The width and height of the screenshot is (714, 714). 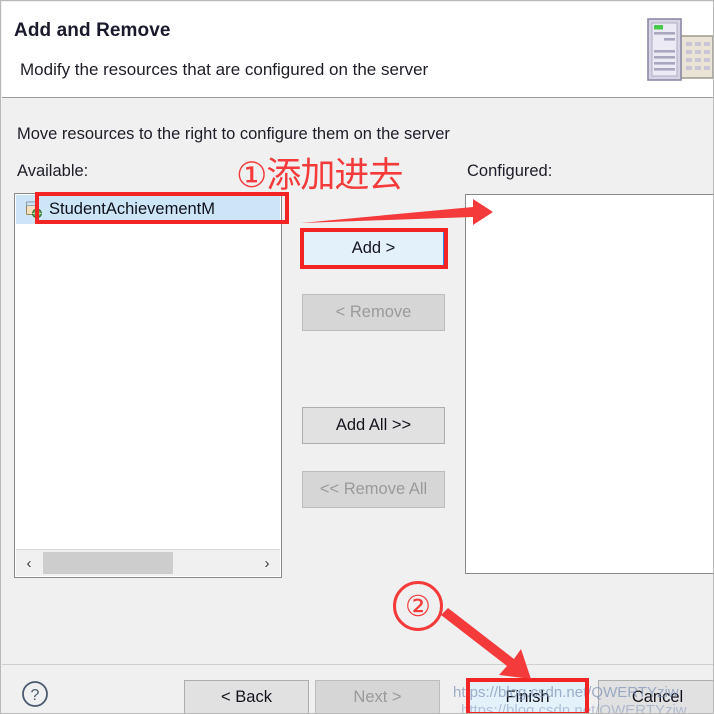 I want to click on add-all-button: Add All >>, so click(x=373, y=425).